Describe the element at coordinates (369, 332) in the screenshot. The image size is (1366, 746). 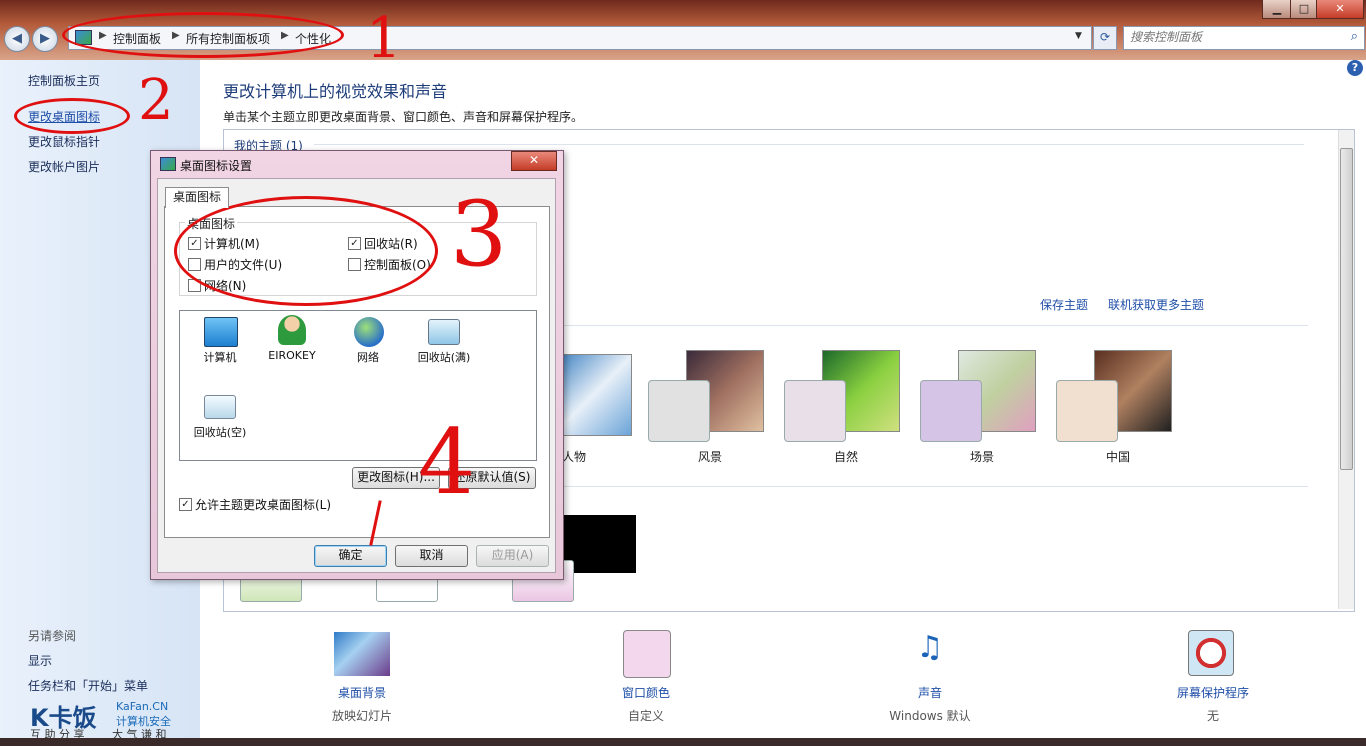
I see `network-icon` at that location.